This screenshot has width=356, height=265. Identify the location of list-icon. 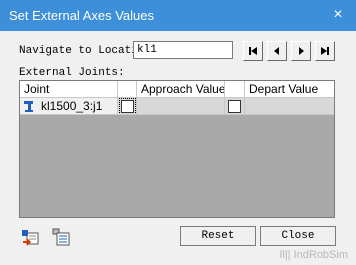
(61, 237).